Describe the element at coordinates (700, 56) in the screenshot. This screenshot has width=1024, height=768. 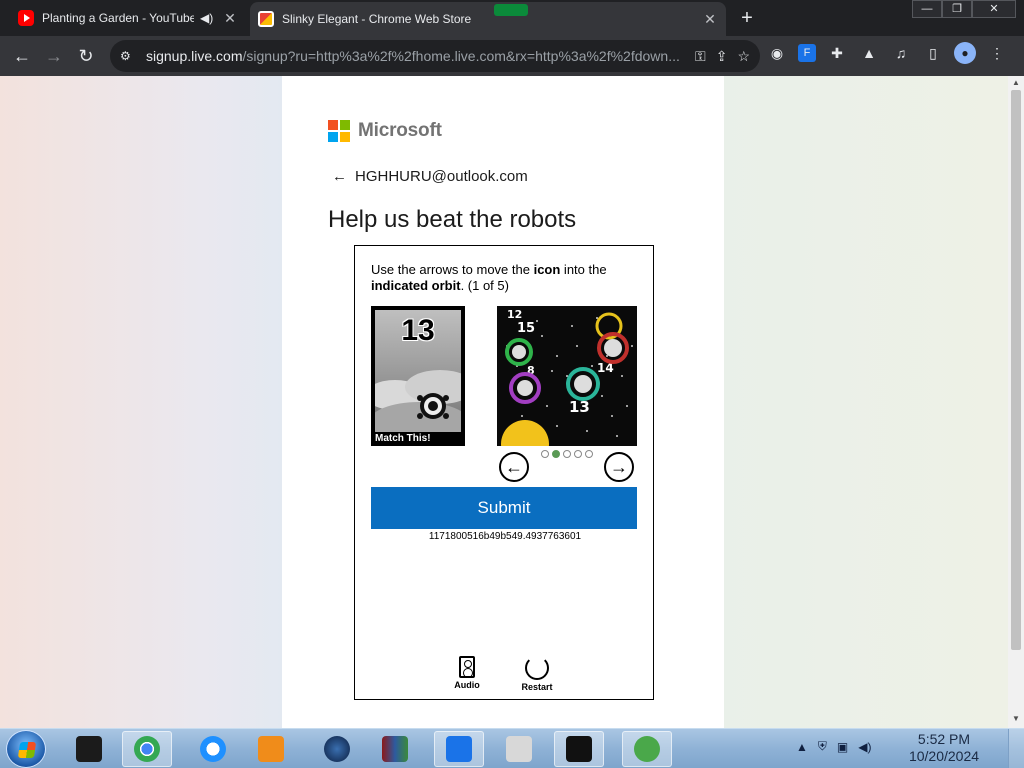
I see `key-icon: ⚿` at that location.